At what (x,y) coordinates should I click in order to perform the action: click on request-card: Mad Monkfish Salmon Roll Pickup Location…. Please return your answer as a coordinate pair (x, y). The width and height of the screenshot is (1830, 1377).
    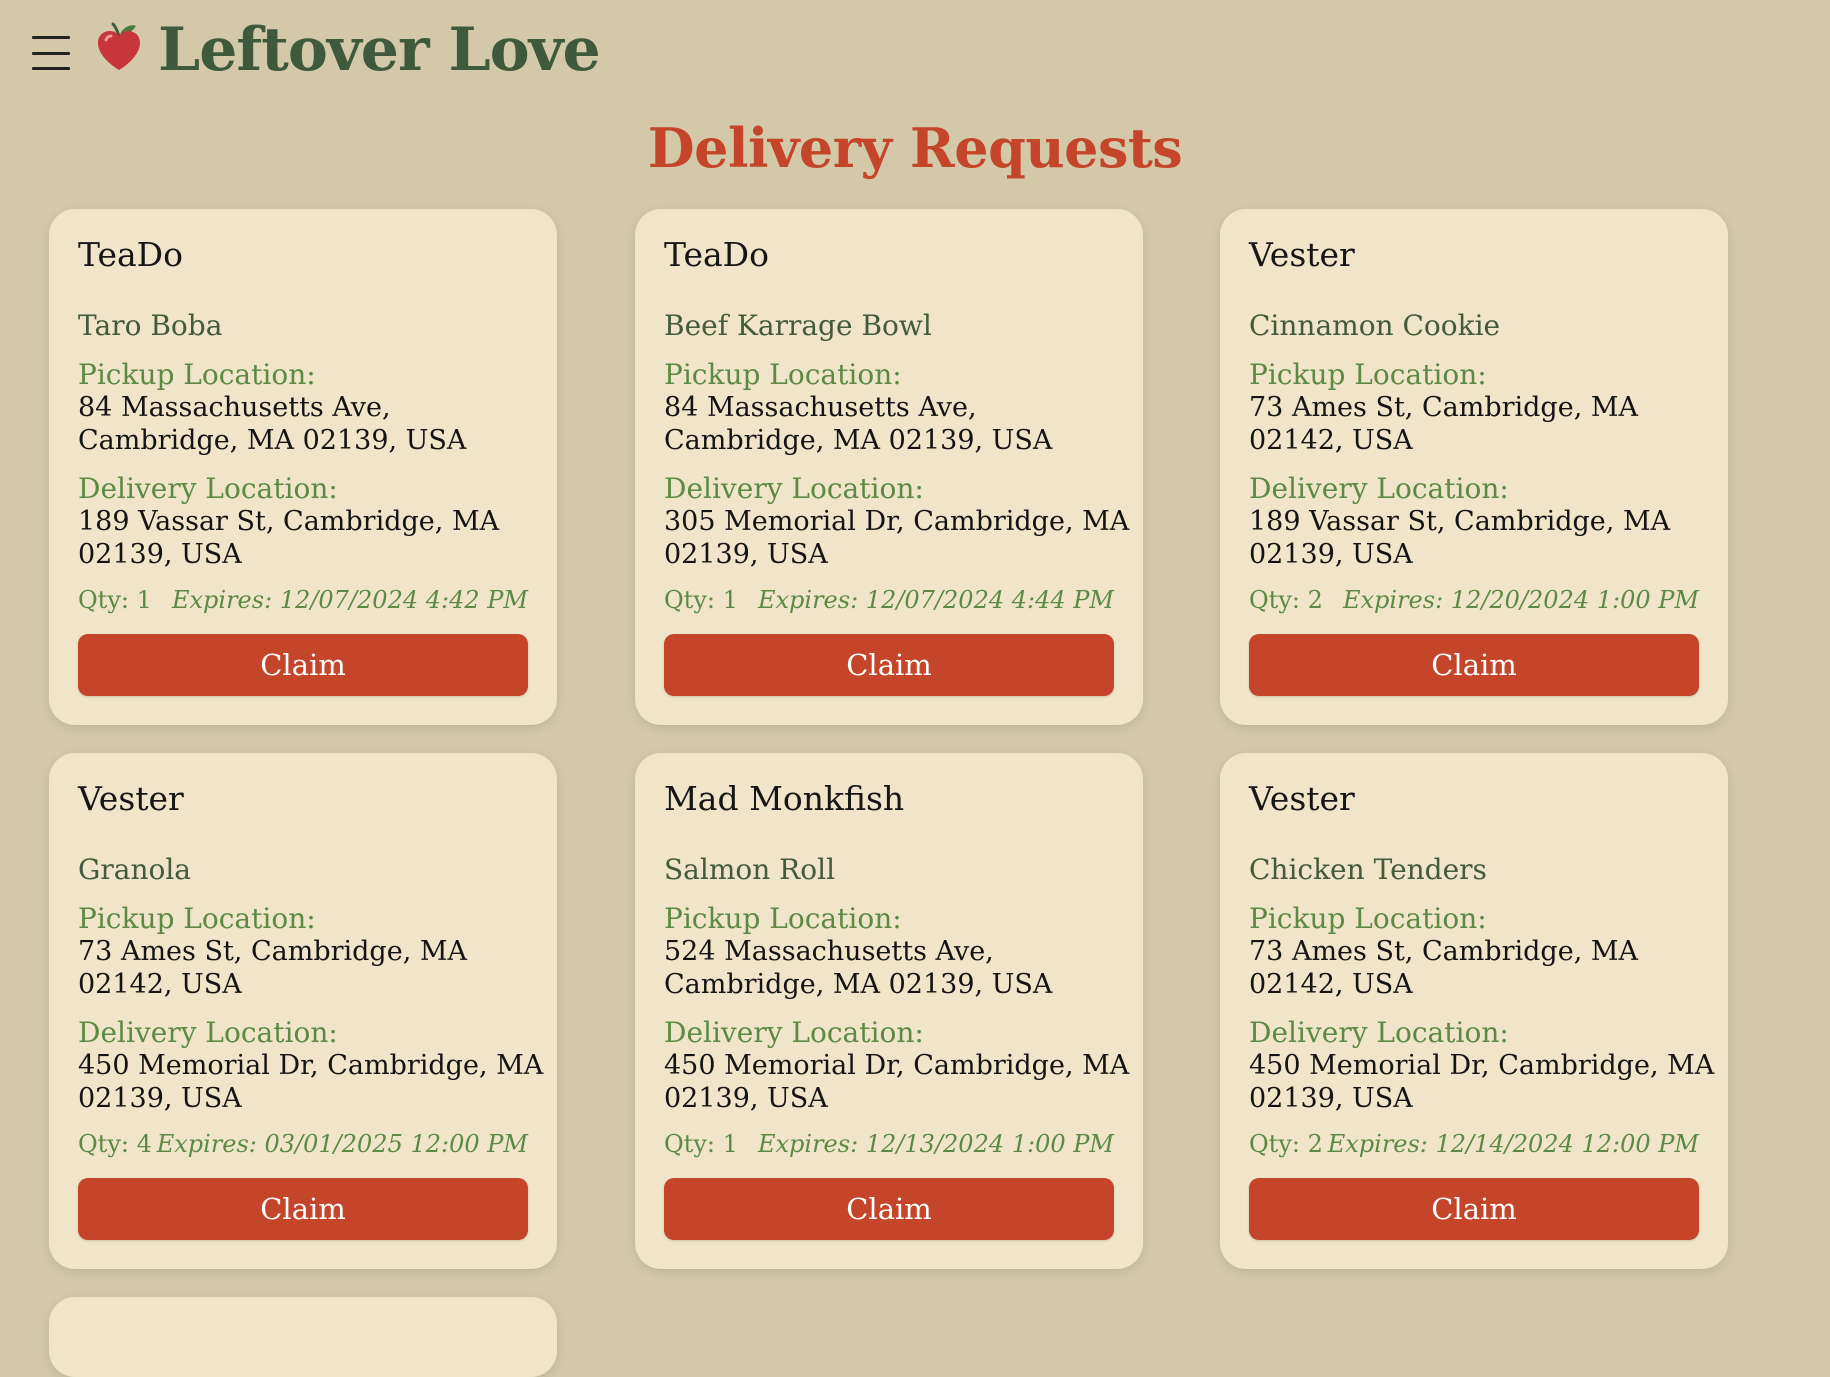
    Looking at the image, I should click on (889, 1011).